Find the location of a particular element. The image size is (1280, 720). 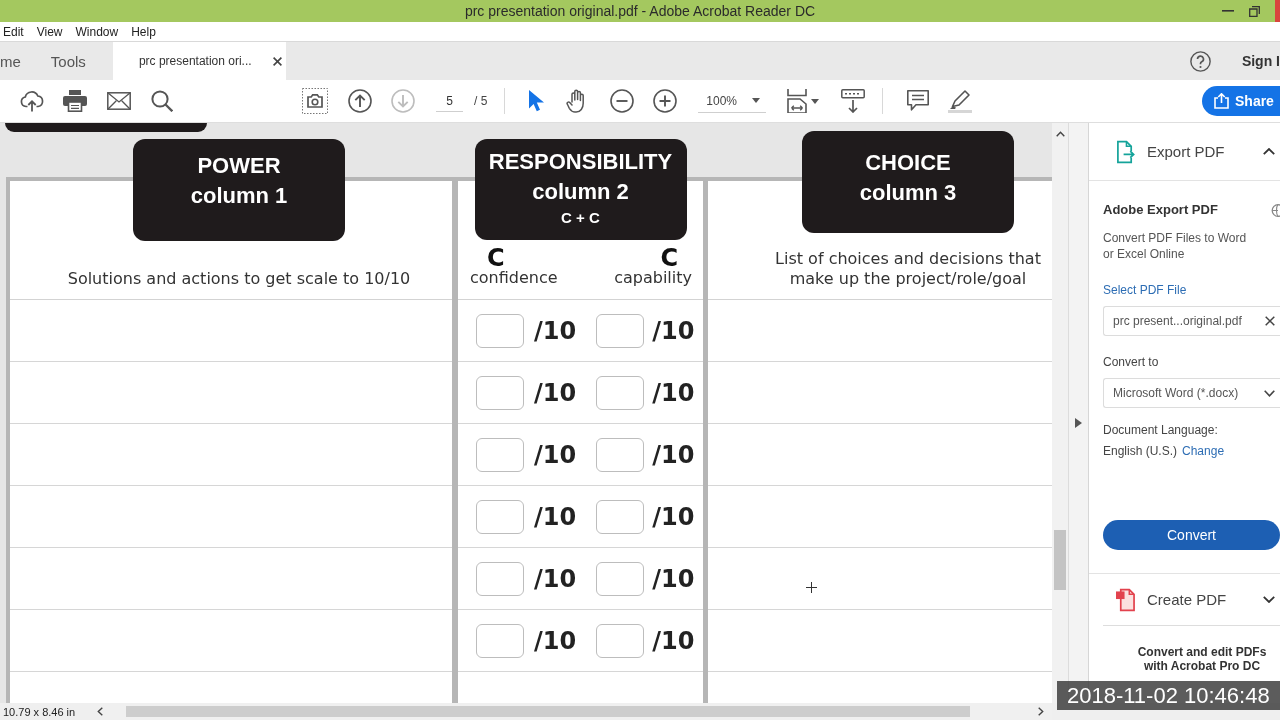

menu-item: Help is located at coordinates (143, 31).